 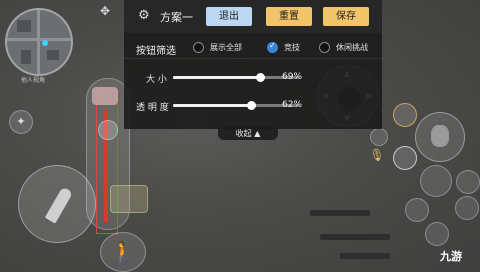 I want to click on weapon-secondary, so click(x=355, y=237).